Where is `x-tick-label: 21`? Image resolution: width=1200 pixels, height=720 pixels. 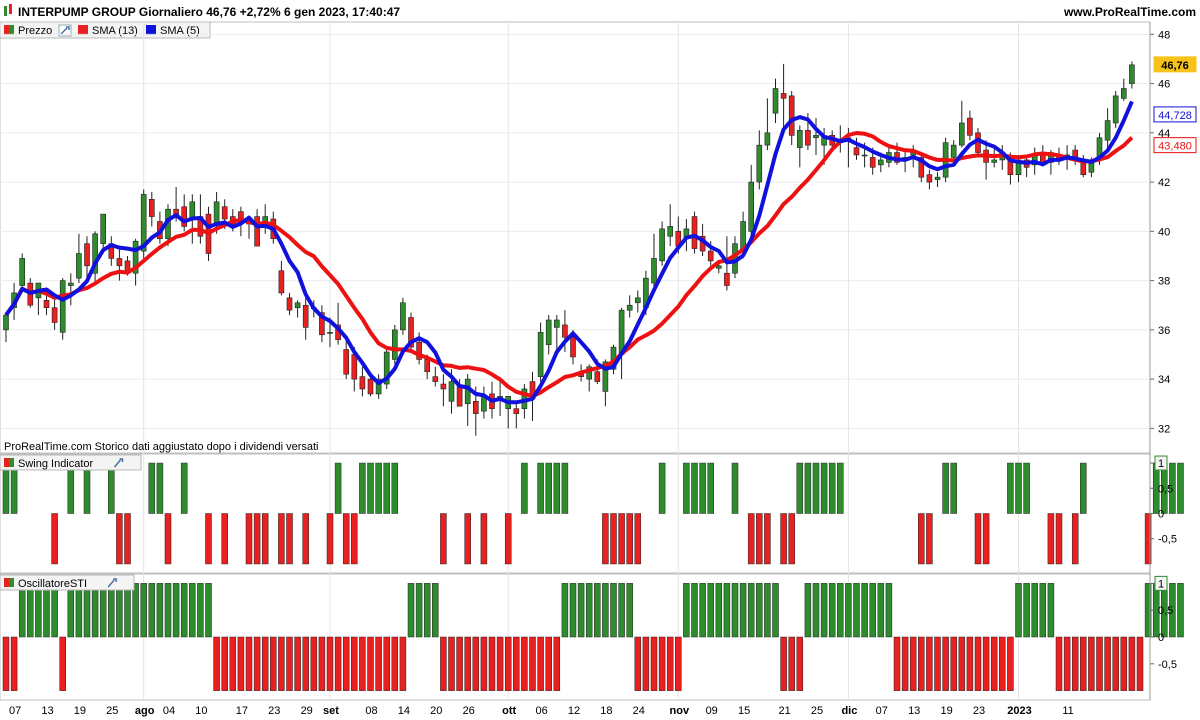 x-tick-label: 21 is located at coordinates (784, 711).